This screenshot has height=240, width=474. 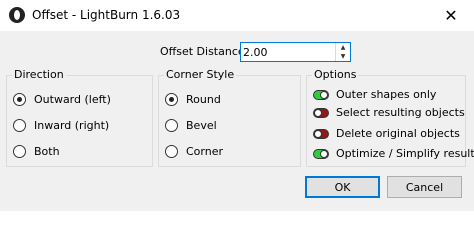 I want to click on direction-option-inward: Inward (right), so click(x=61, y=125).